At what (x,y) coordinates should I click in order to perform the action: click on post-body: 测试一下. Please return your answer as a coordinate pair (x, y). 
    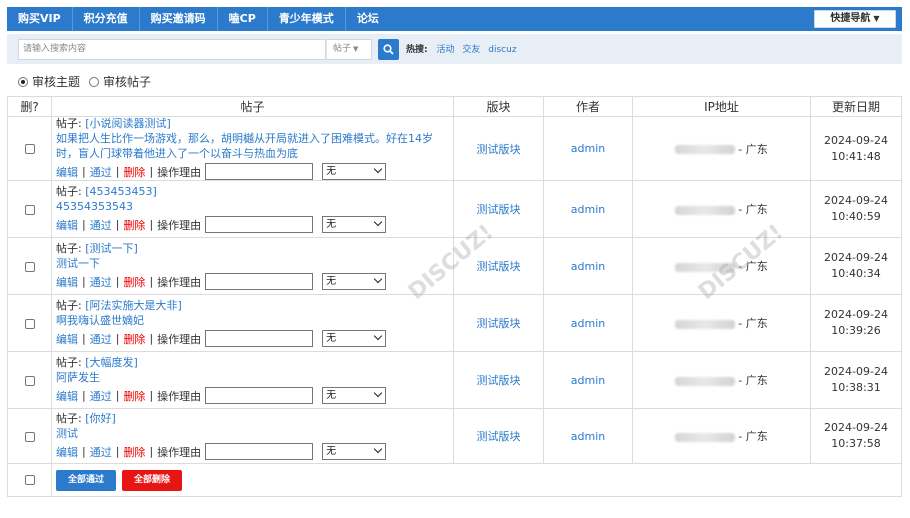
    Looking at the image, I should click on (254, 263).